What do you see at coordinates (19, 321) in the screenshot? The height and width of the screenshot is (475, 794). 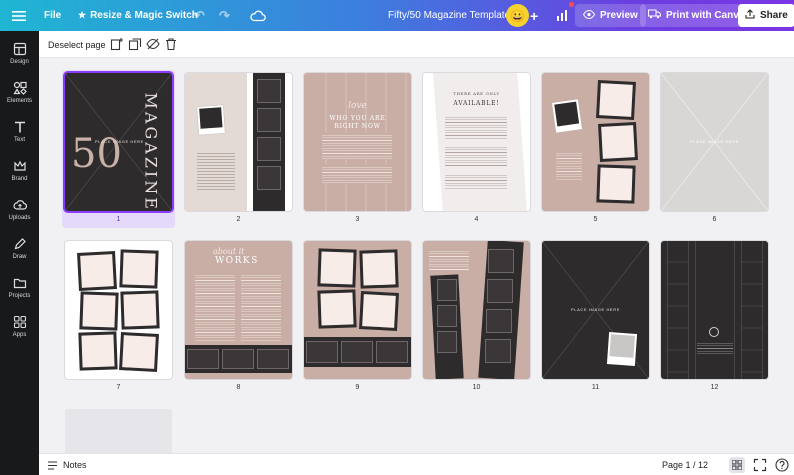 I see `apps-icon` at bounding box center [19, 321].